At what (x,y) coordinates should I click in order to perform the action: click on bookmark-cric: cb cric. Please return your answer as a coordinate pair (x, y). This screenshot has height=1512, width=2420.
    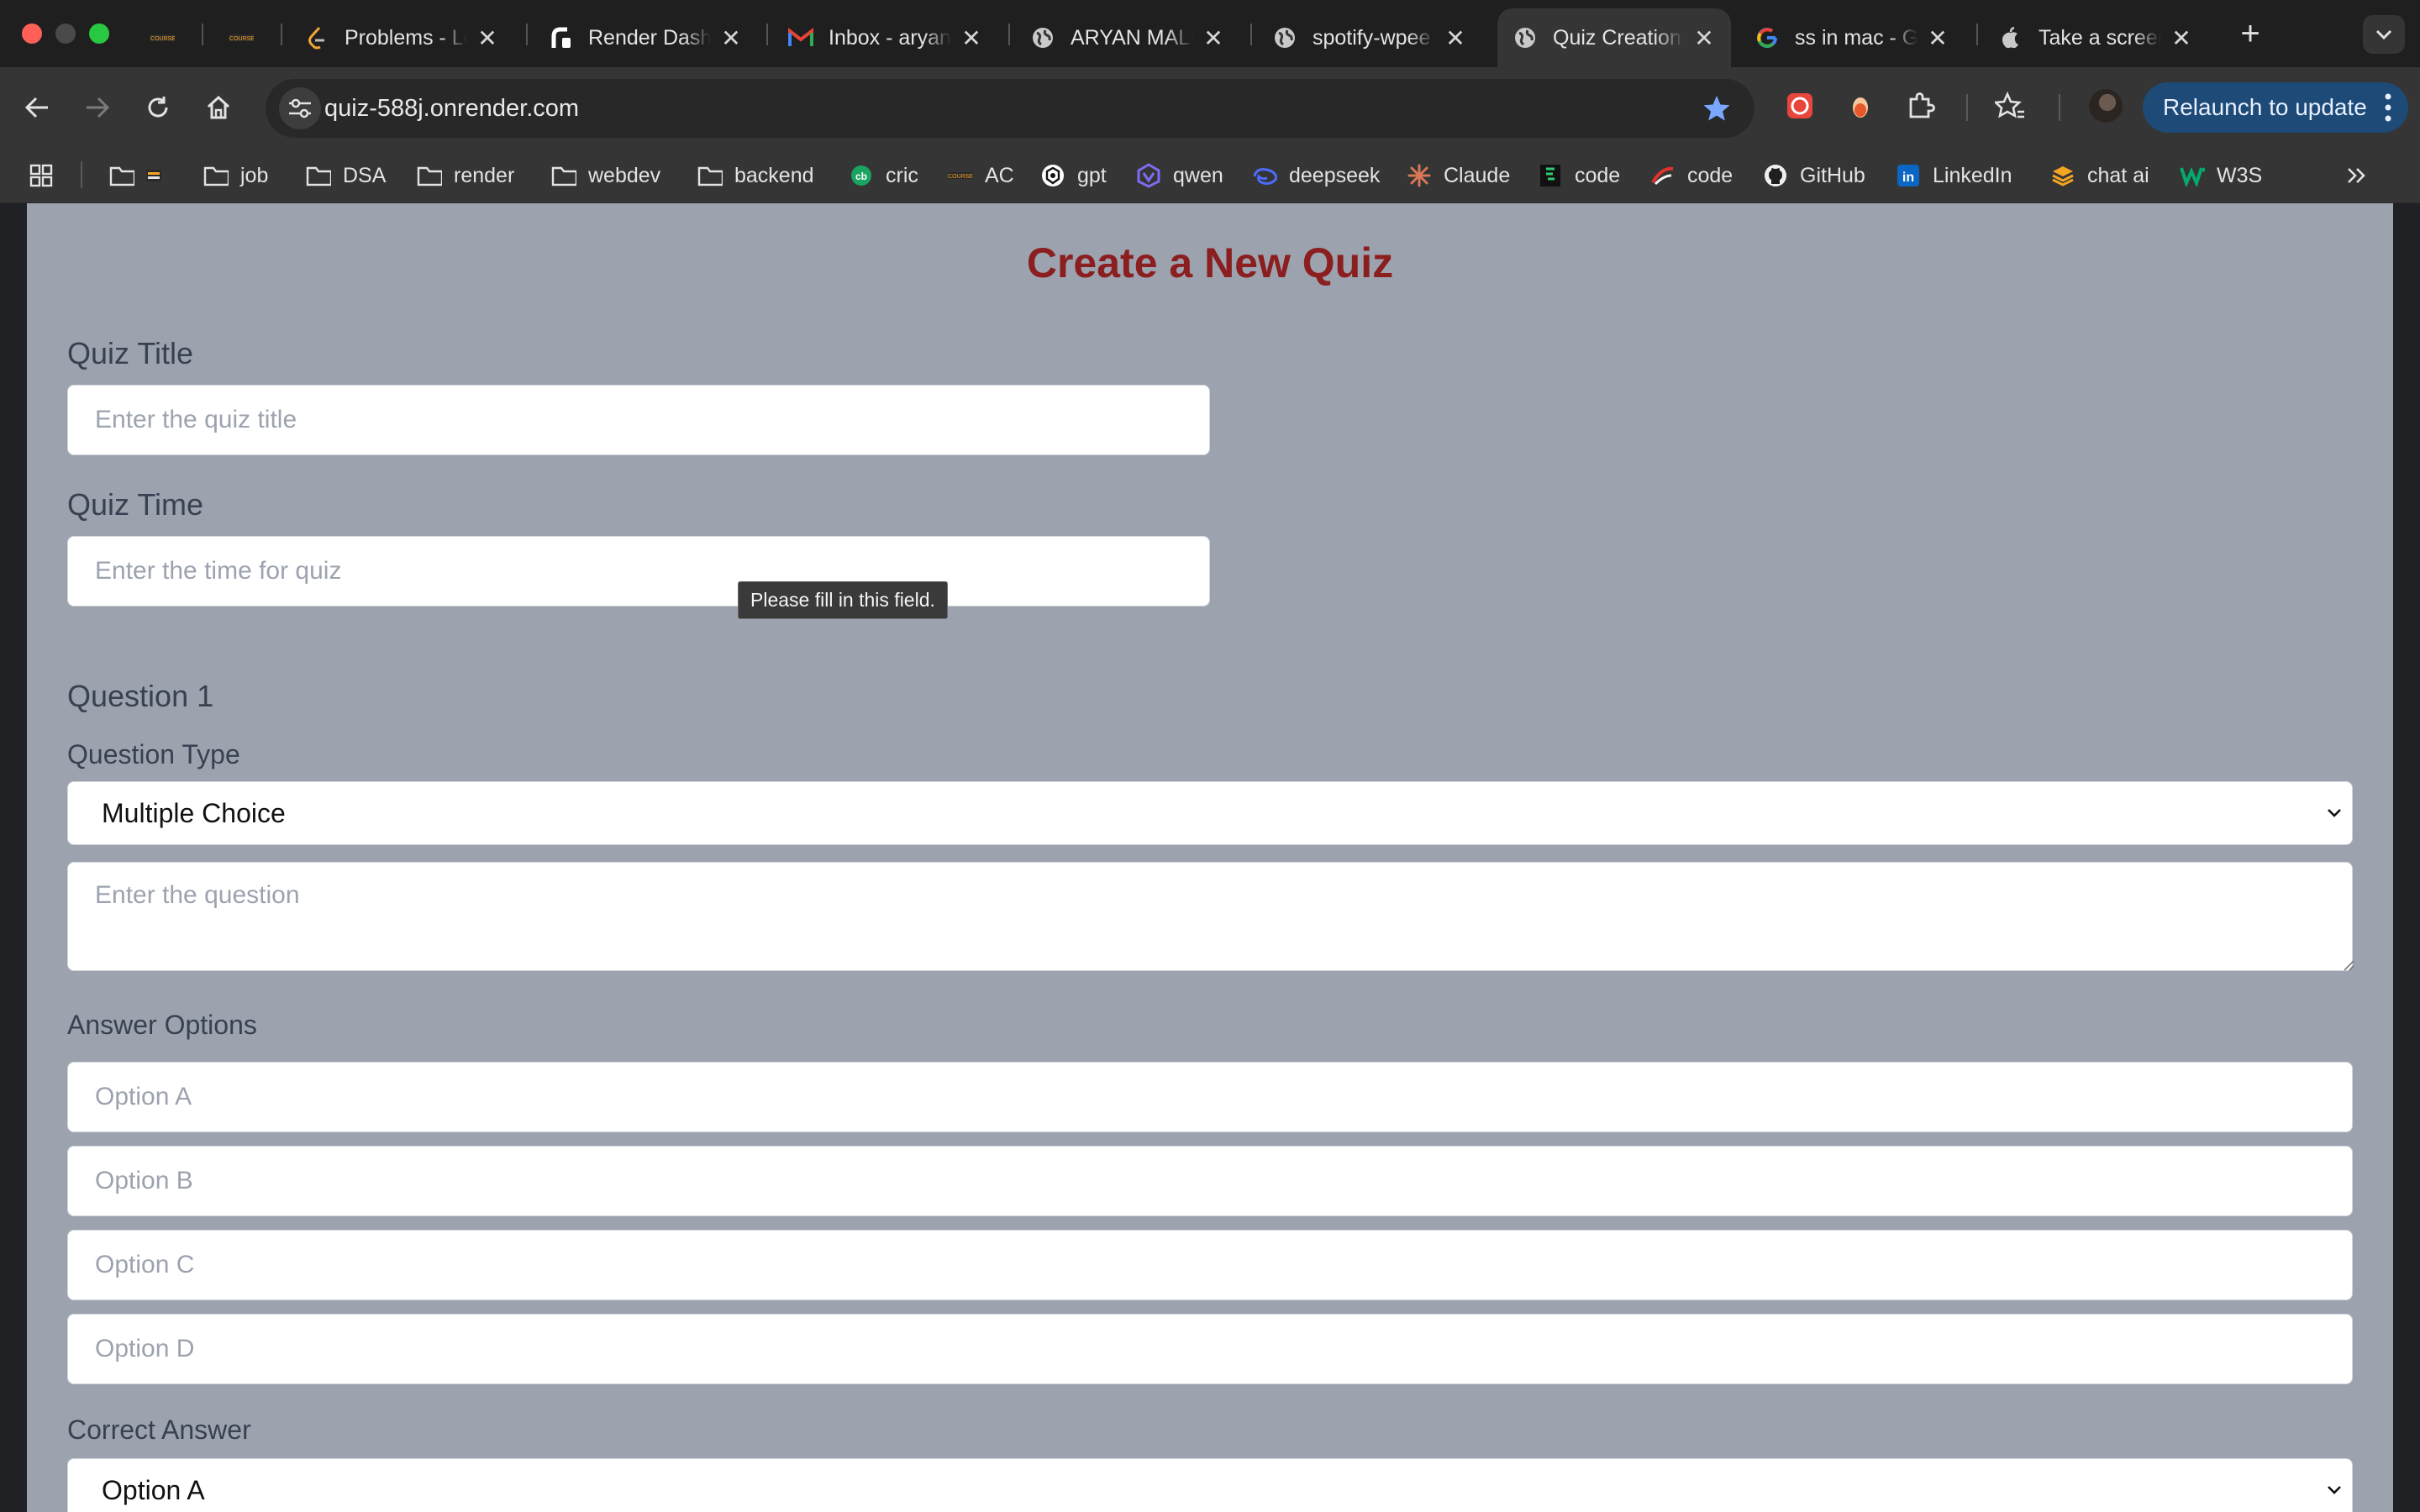
    Looking at the image, I should click on (883, 175).